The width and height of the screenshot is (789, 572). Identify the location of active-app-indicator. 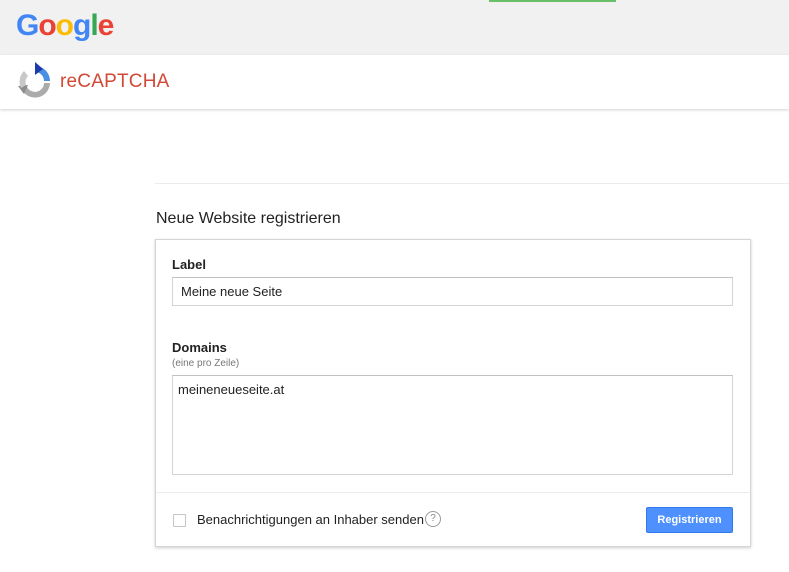
(552, 1).